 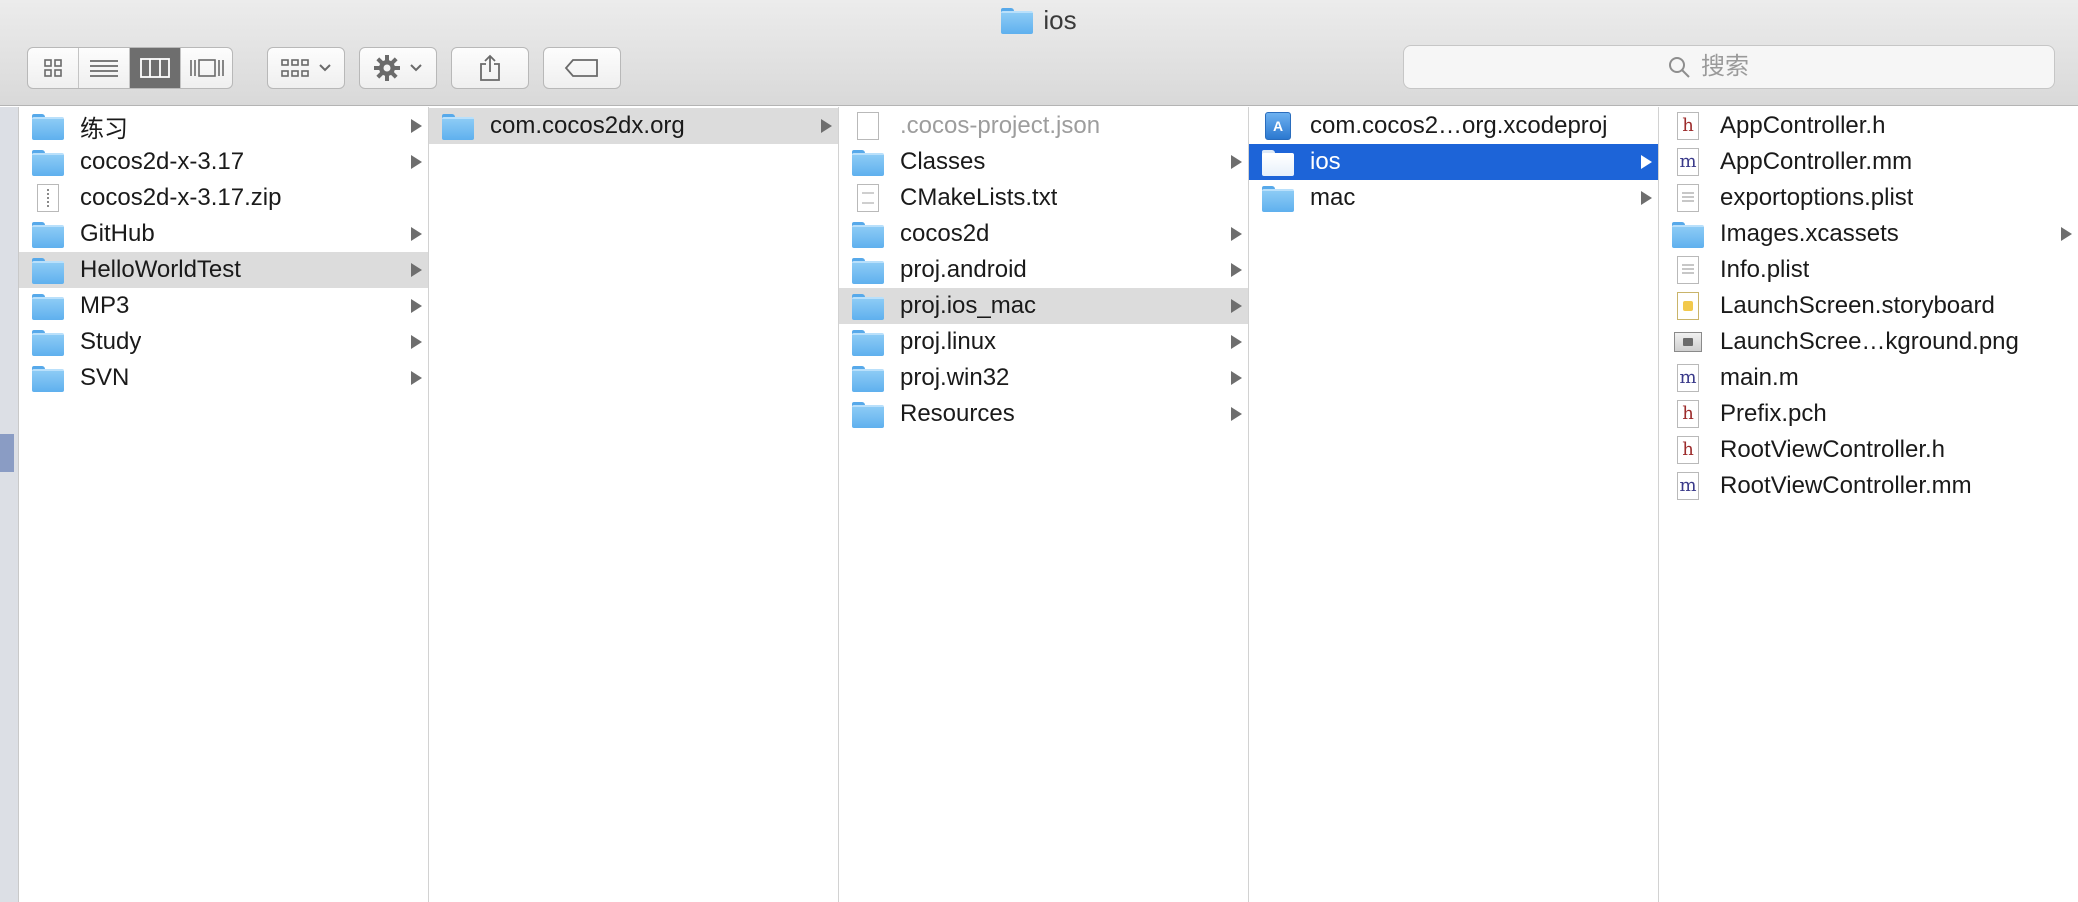 I want to click on file-row: m RootViewController.mm, so click(x=1868, y=486).